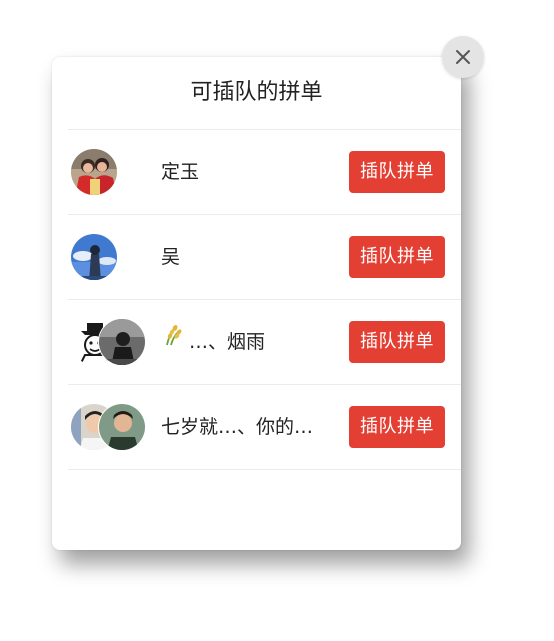 This screenshot has height=641, width=554. What do you see at coordinates (173, 341) in the screenshot?
I see `wheat-icon` at bounding box center [173, 341].